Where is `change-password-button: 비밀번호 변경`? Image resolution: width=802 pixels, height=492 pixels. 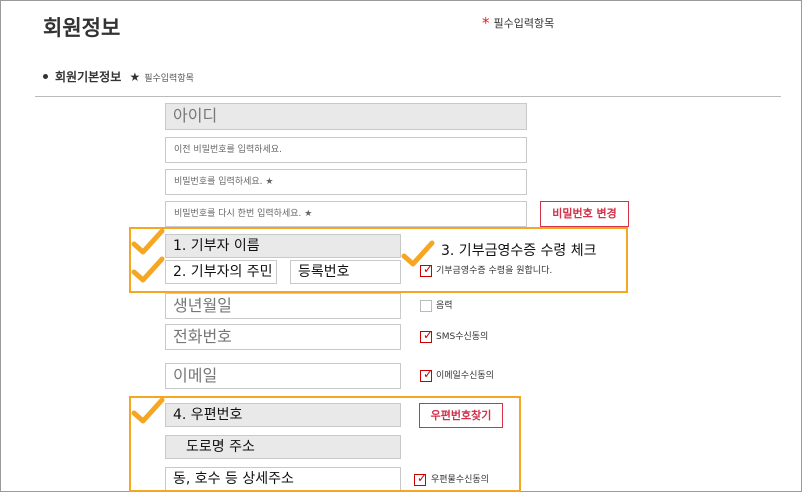
change-password-button: 비밀번호 변경 is located at coordinates (584, 214).